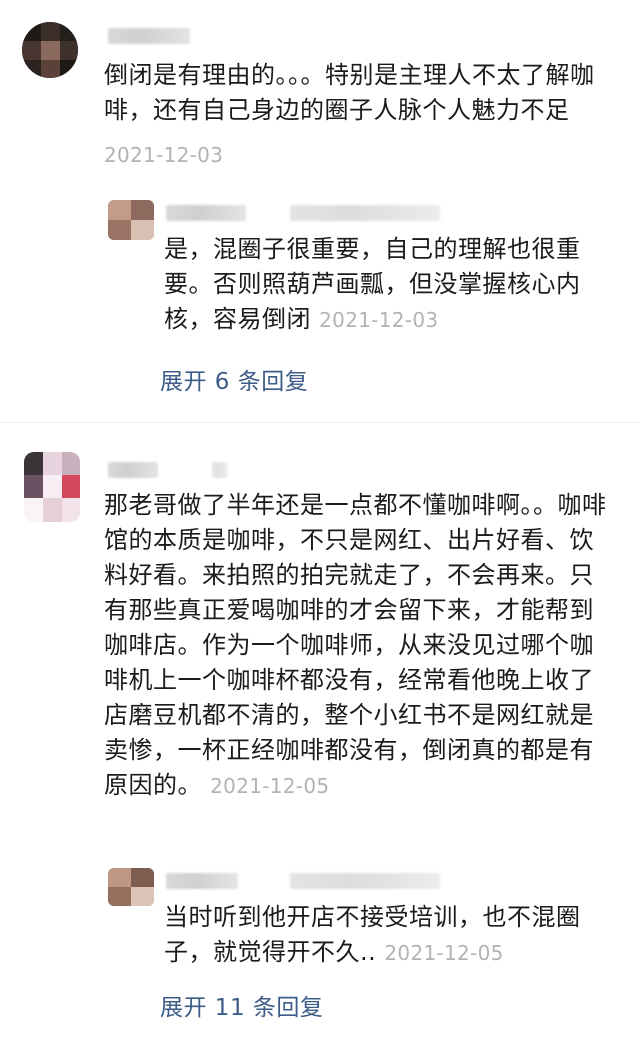 The image size is (640, 1043). What do you see at coordinates (234, 379) in the screenshot?
I see `expand-replies-button: 展开 6 条回复` at bounding box center [234, 379].